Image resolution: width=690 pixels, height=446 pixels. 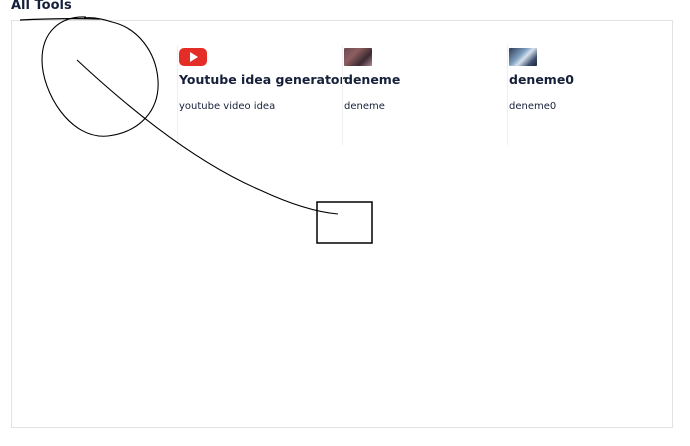 I want to click on section-title: All Tools, so click(x=41, y=6).